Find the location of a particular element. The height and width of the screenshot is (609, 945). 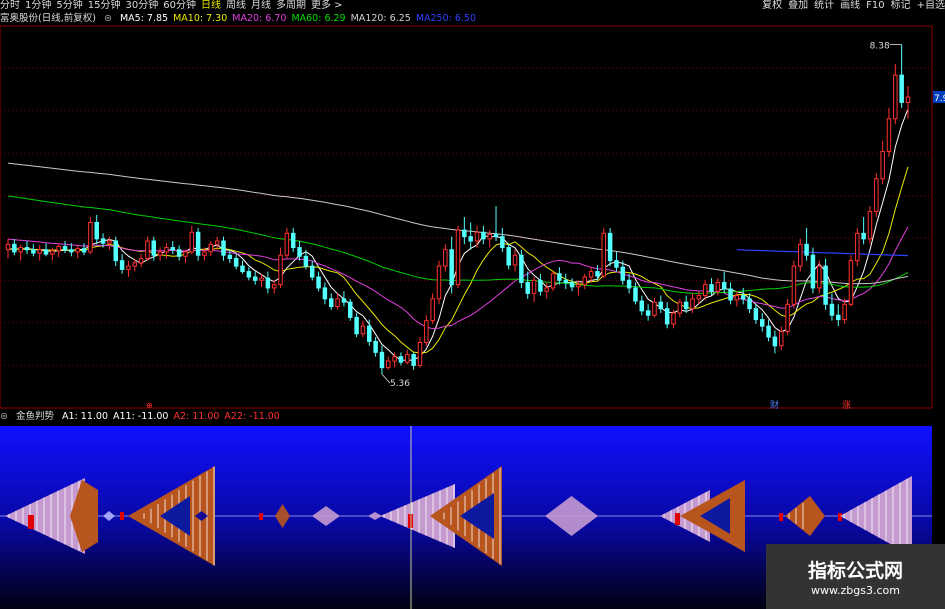

low-label: 5.36 is located at coordinates (400, 384).